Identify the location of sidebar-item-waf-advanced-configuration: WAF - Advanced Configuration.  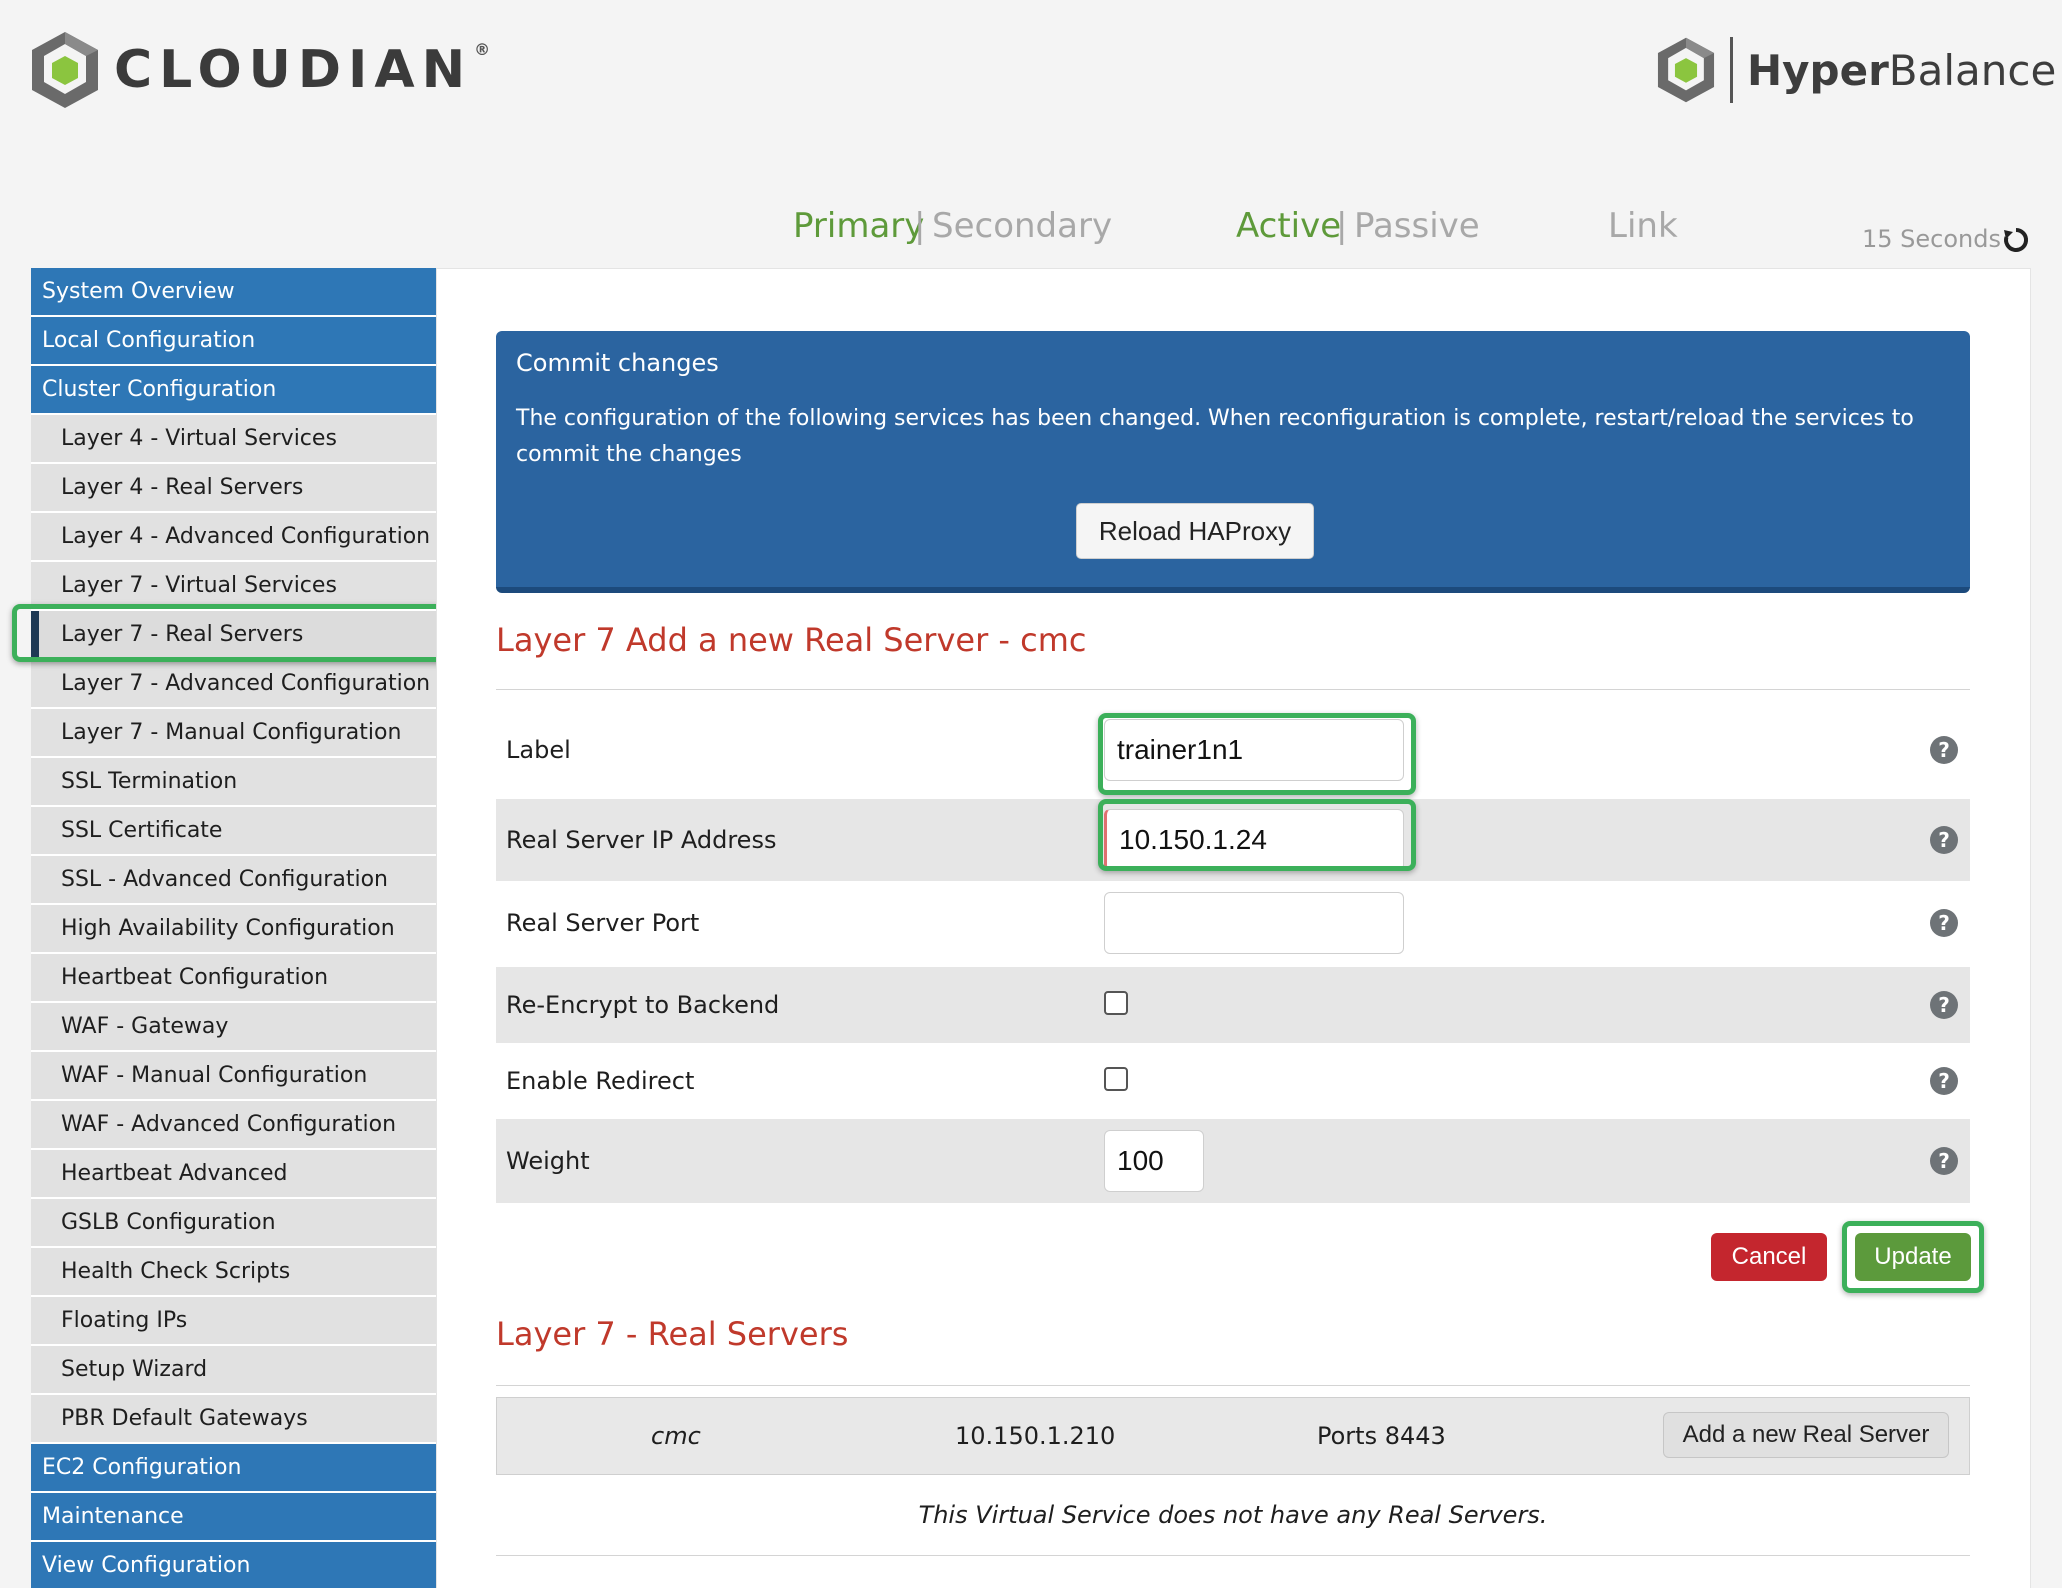
(233, 1125).